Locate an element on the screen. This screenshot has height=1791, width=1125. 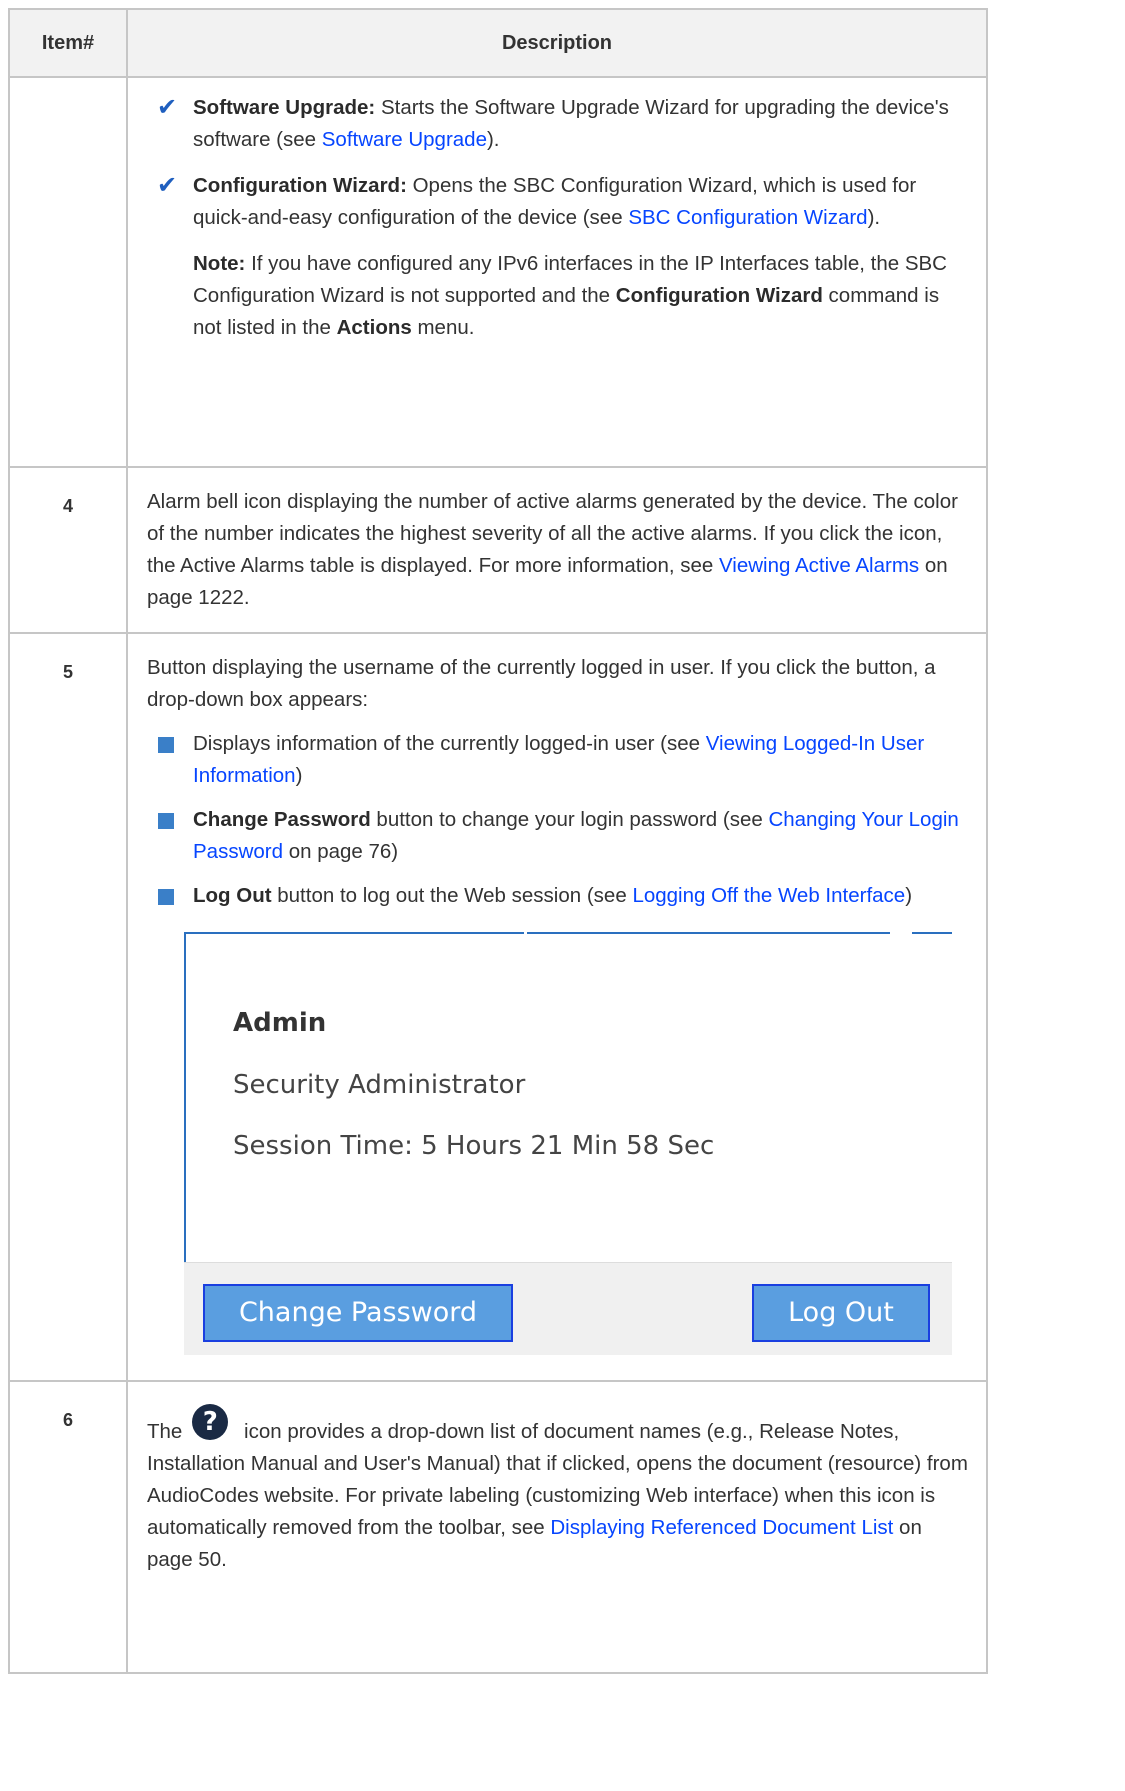
help-pre: The is located at coordinates (165, 1431).